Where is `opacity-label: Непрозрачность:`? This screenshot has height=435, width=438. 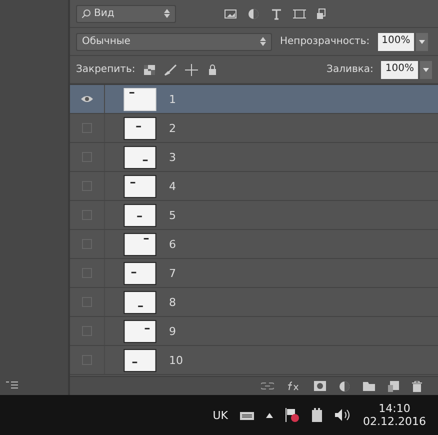
opacity-label: Непрозрачность: is located at coordinates (325, 41).